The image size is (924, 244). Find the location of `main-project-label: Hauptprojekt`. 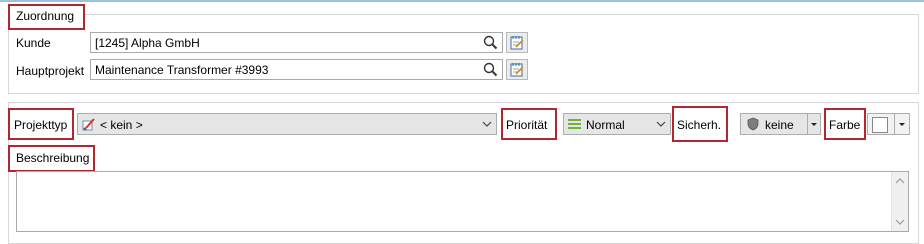

main-project-label: Hauptprojekt is located at coordinates (50, 71).